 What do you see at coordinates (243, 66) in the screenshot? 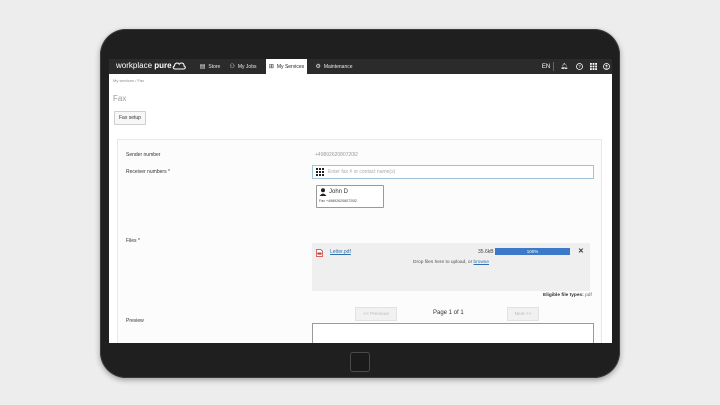
I see `nav-my-jobs: ⚇ My Jobs` at bounding box center [243, 66].